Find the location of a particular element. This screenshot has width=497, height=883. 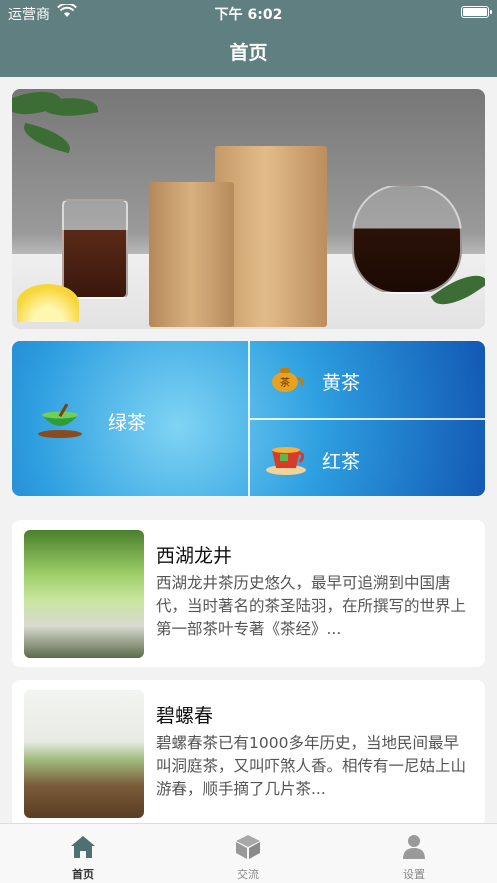

status-time: 下午 6:02 is located at coordinates (248, 15).